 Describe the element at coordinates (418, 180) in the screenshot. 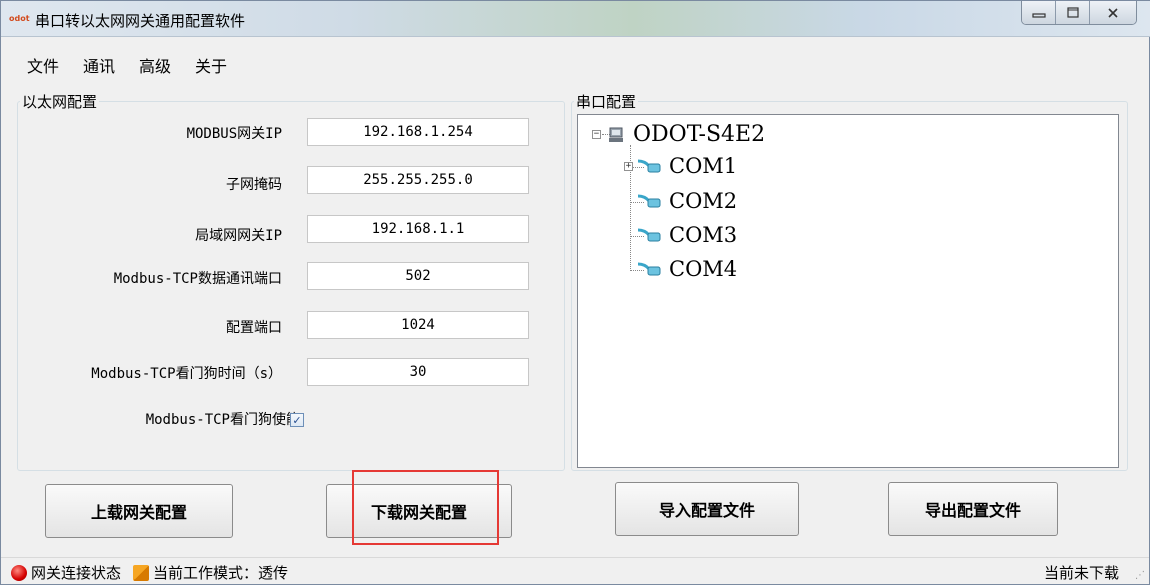

I see `subnet-mask-input: 255.255.255.0` at that location.